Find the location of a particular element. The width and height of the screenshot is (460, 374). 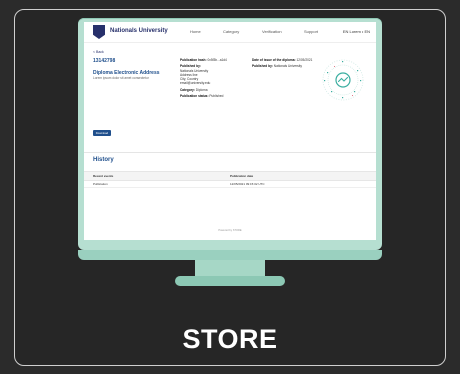

nav-verification: Verification is located at coordinates (272, 31).